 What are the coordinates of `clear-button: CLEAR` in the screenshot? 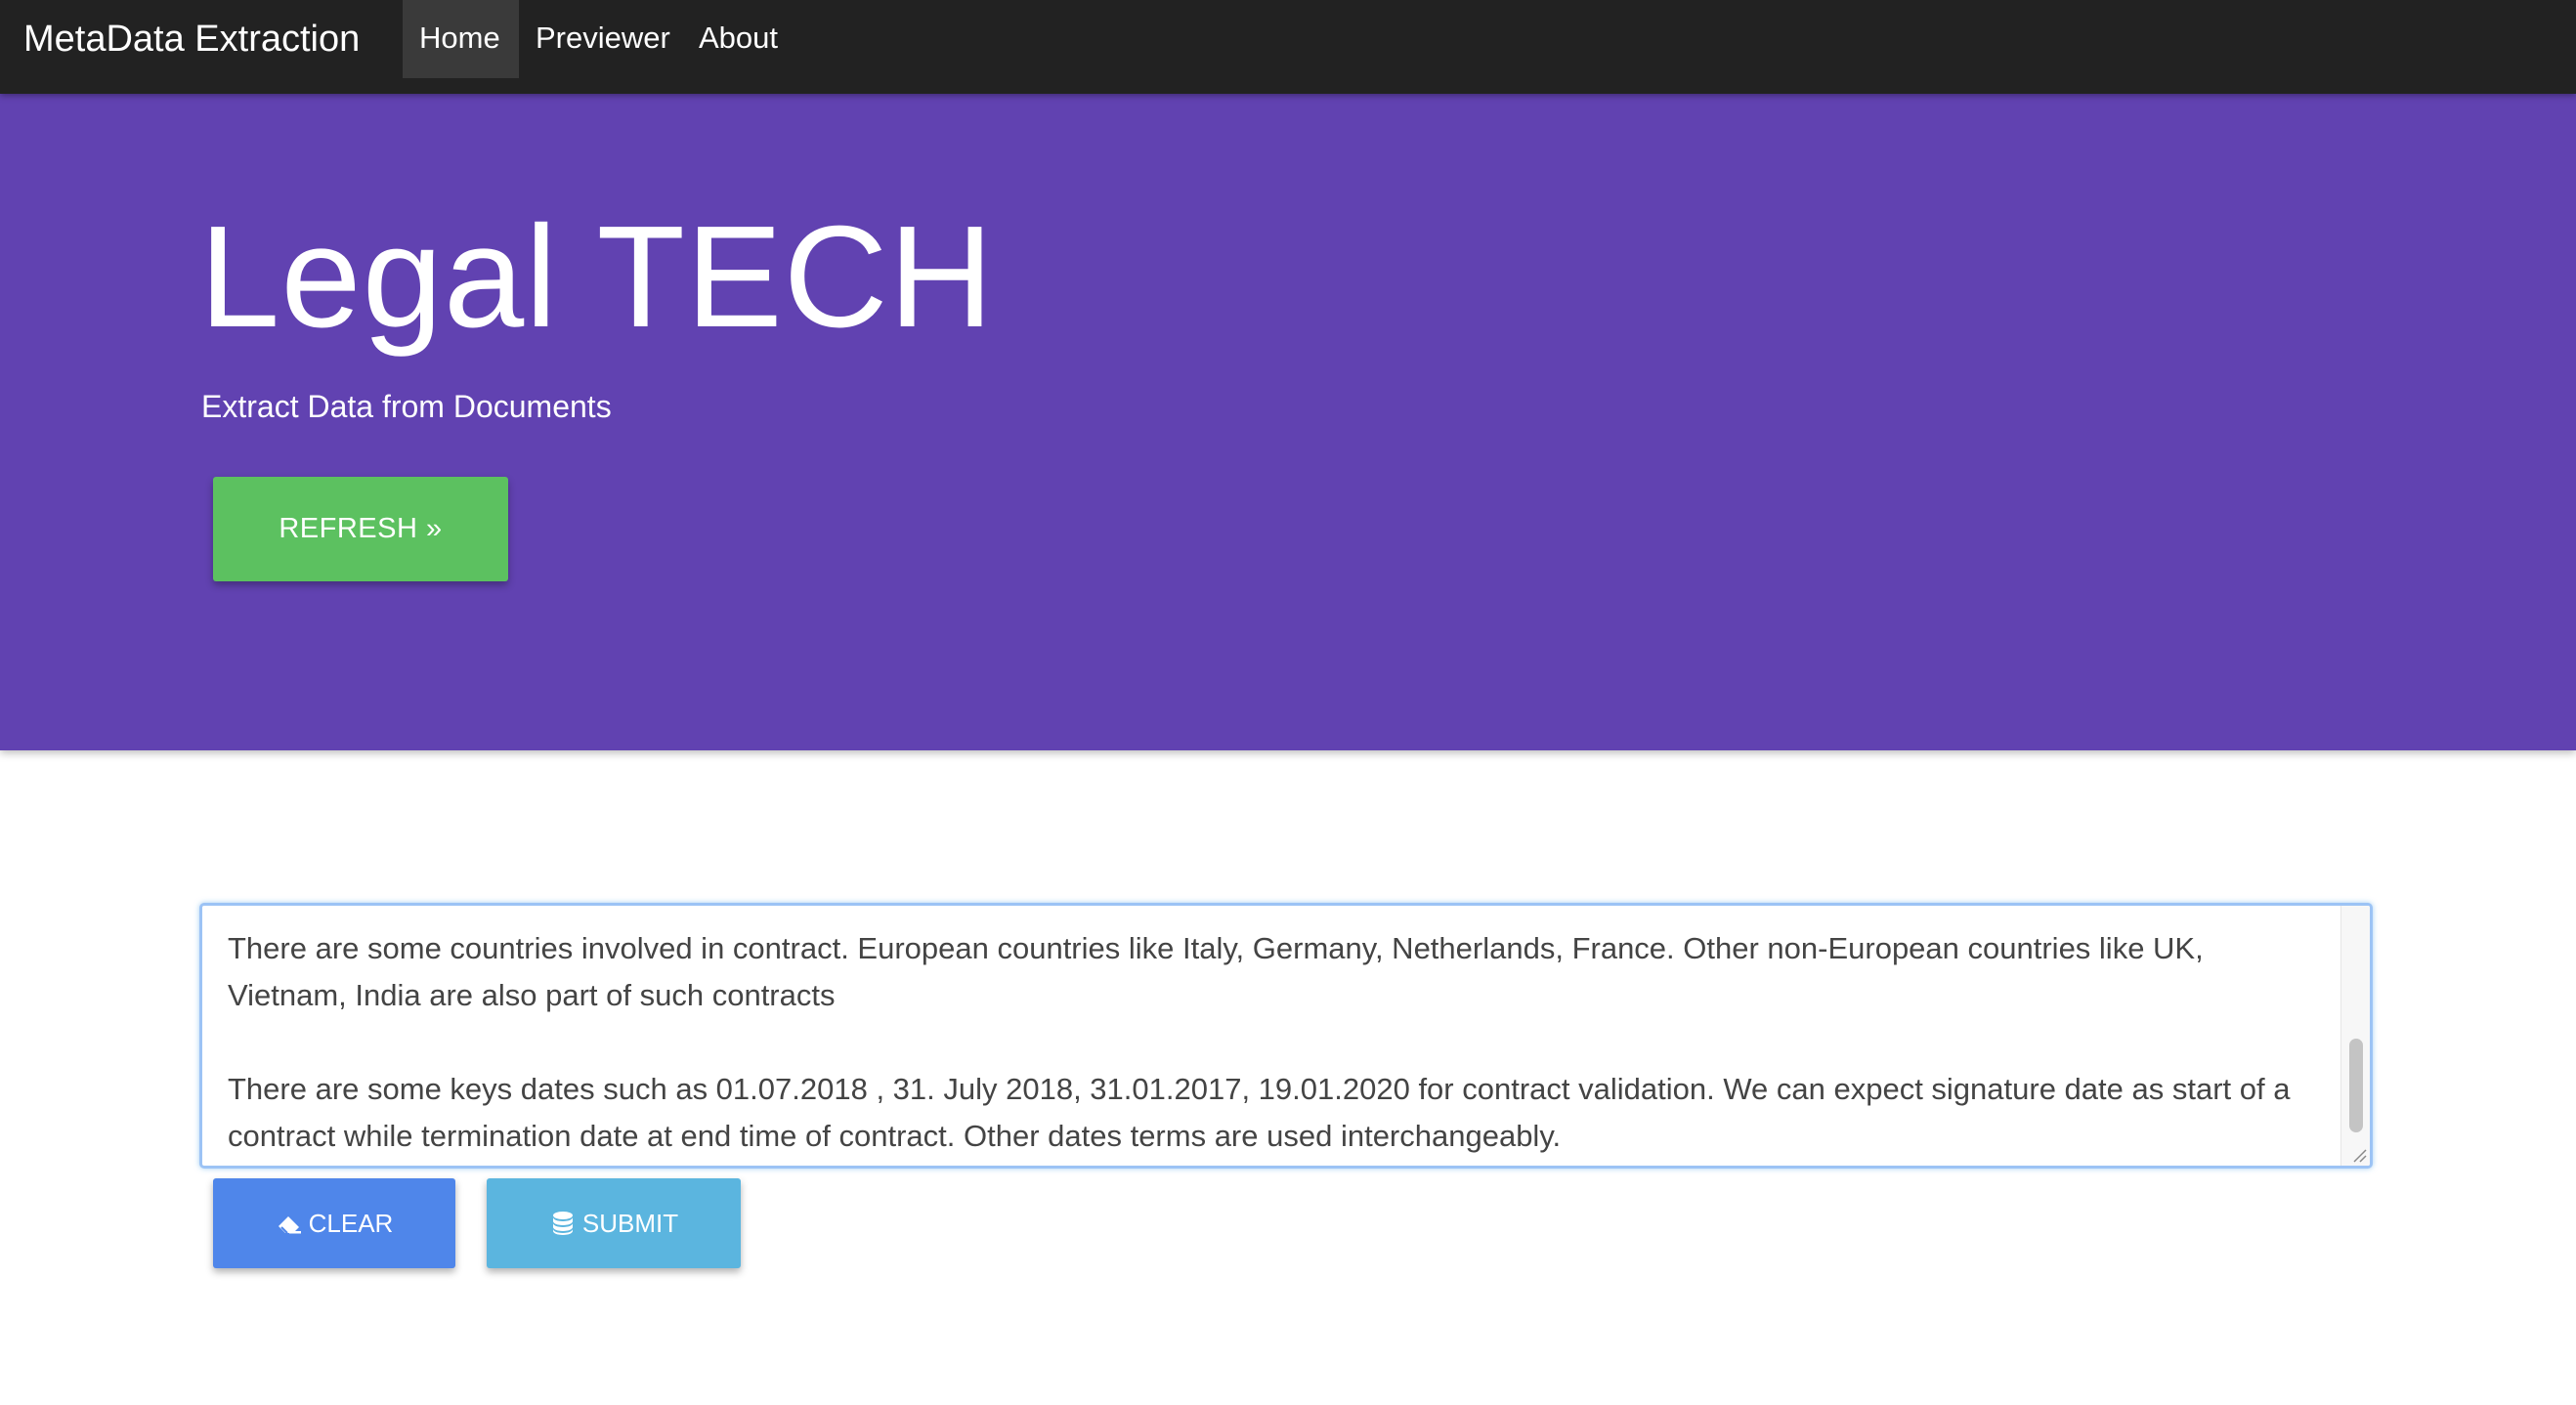 It's located at (334, 1223).